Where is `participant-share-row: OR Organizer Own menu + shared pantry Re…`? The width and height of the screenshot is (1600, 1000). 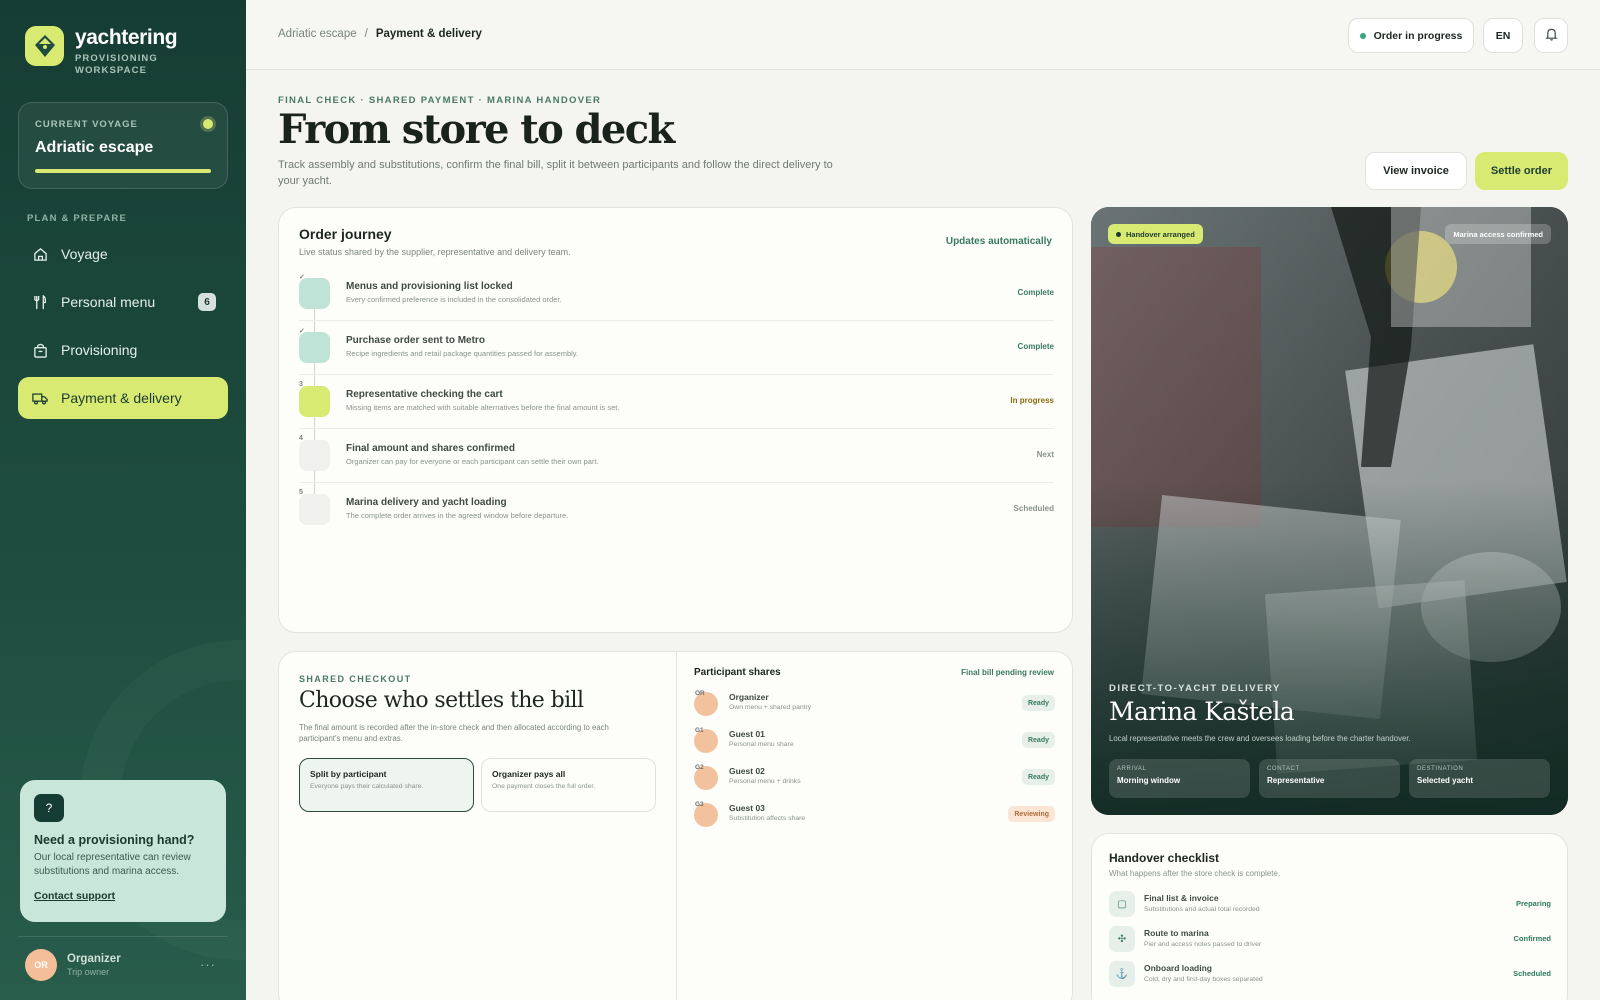 participant-share-row: OR Organizer Own menu + shared pantry Re… is located at coordinates (874, 707).